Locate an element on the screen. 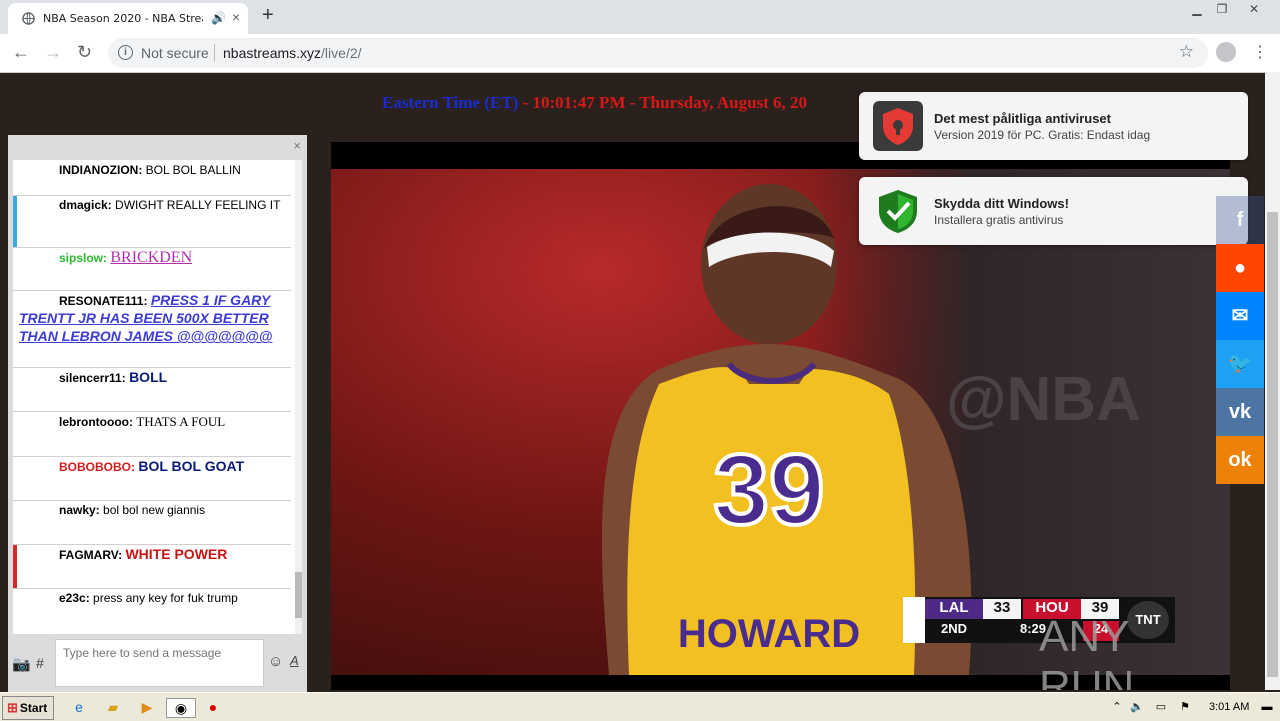  media-player-icon: ▶ is located at coordinates (147, 707).